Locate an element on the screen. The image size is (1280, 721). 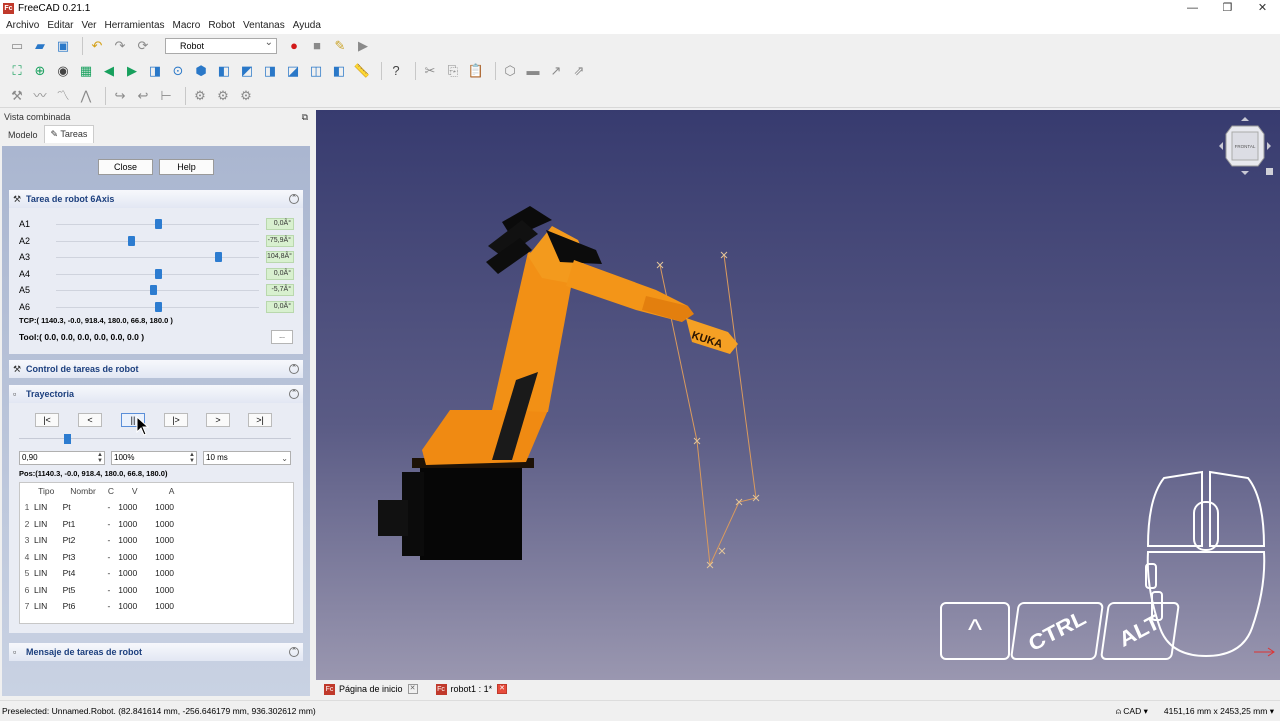
export-kuka-full-icon: ⚙ is located at coordinates (246, 96).